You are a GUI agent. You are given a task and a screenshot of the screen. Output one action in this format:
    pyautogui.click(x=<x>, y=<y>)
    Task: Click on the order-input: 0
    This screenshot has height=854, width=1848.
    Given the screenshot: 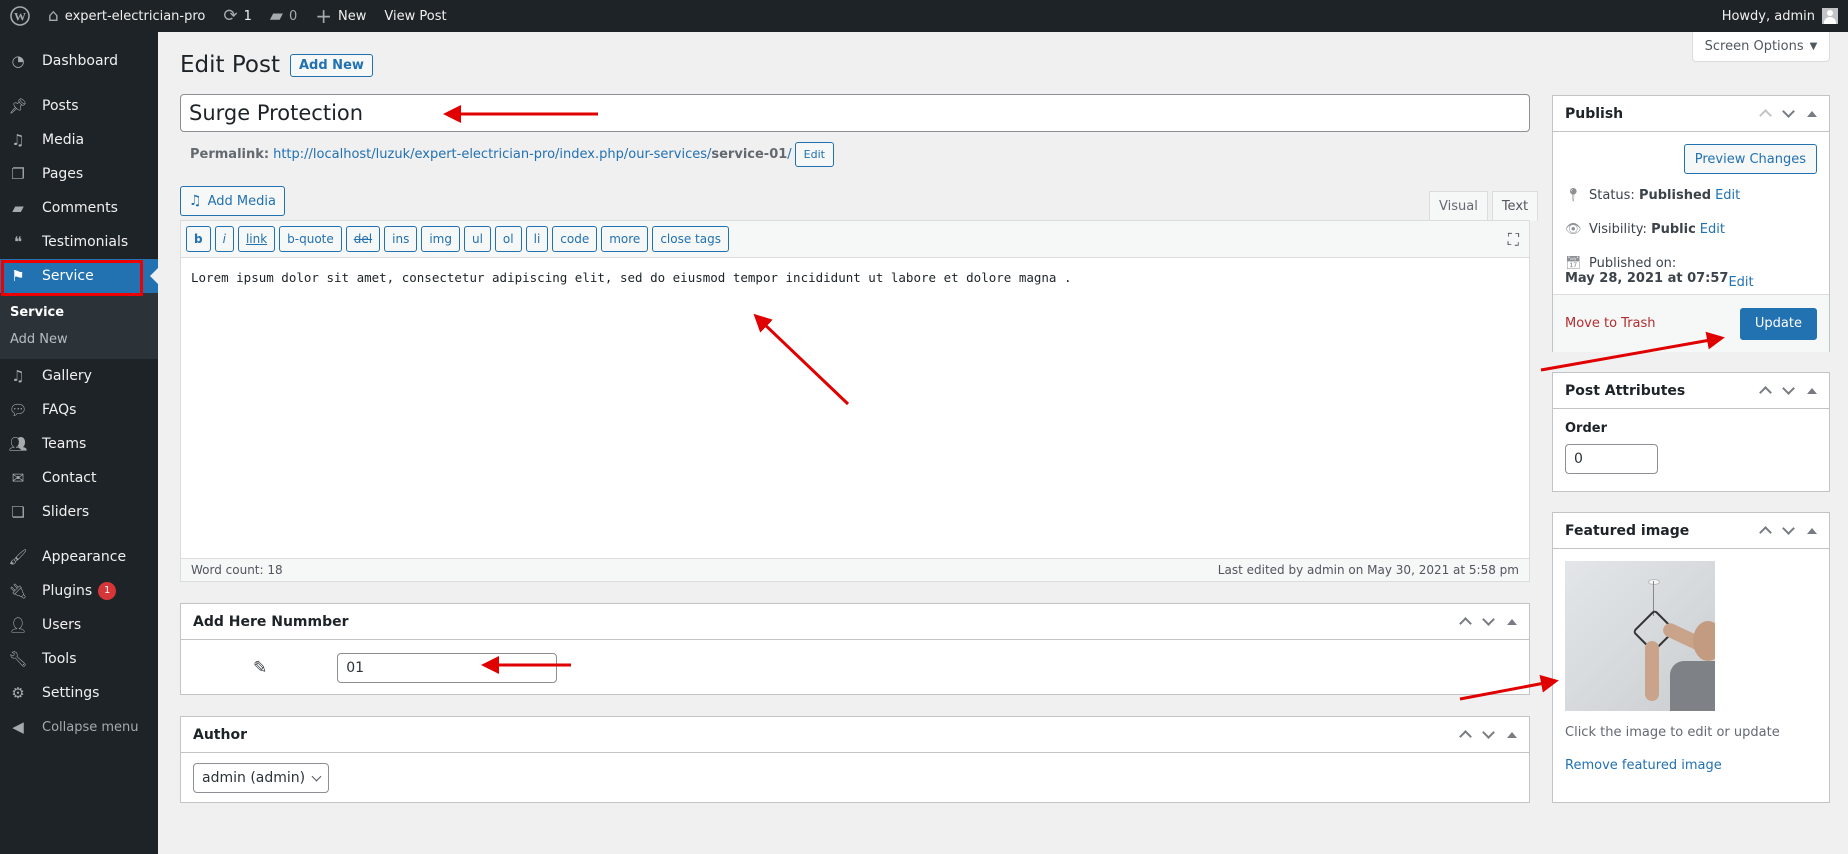 What is the action you would take?
    pyautogui.click(x=1611, y=459)
    